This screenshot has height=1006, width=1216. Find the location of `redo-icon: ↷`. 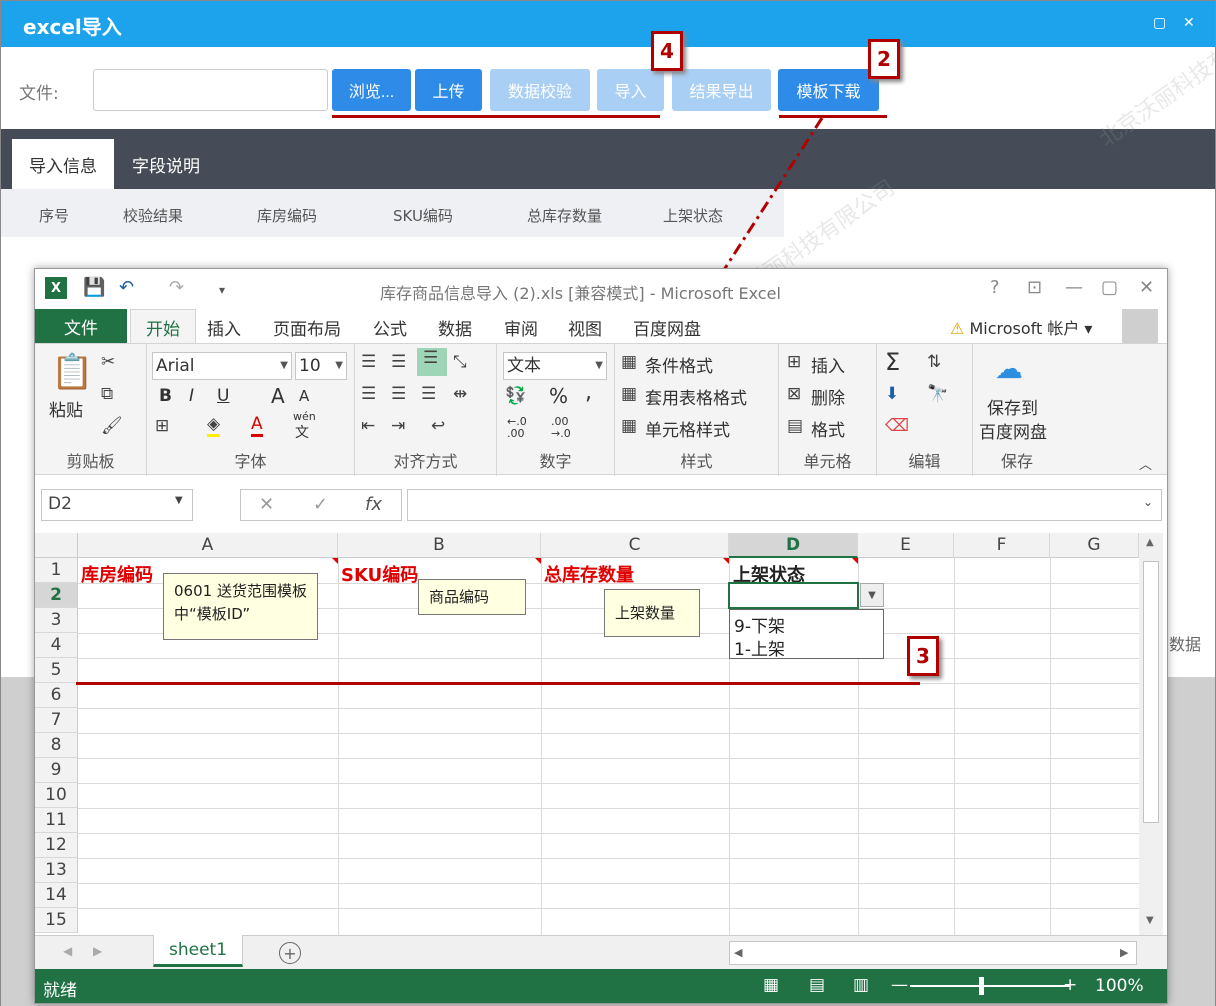

redo-icon: ↷ is located at coordinates (176, 287).